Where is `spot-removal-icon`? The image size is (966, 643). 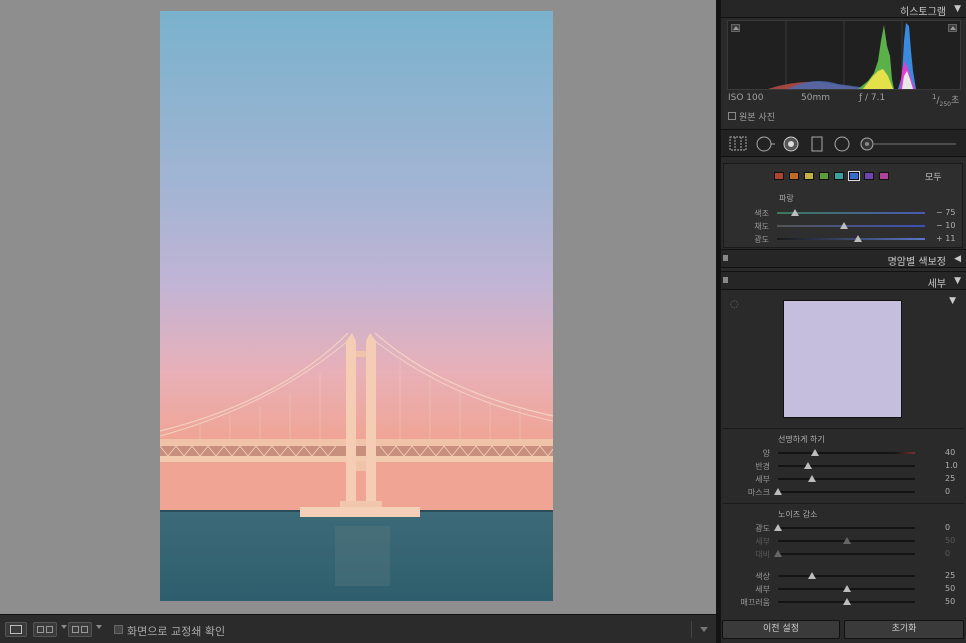
spot-removal-icon is located at coordinates (766, 144).